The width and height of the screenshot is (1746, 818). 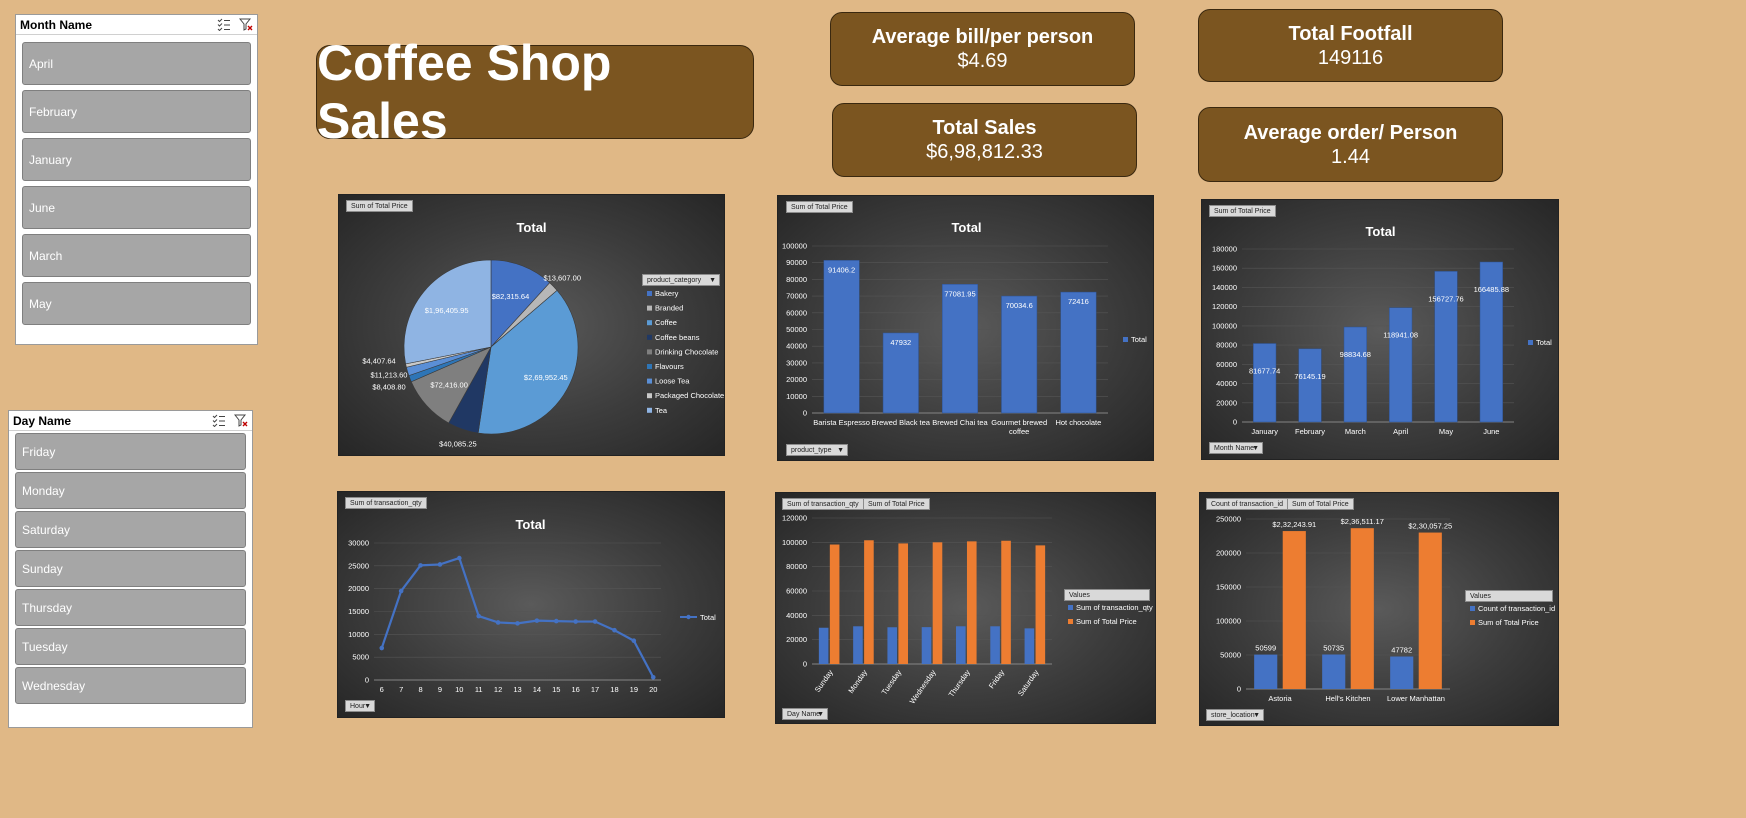 What do you see at coordinates (136, 111) in the screenshot?
I see `slicer-item-february: February` at bounding box center [136, 111].